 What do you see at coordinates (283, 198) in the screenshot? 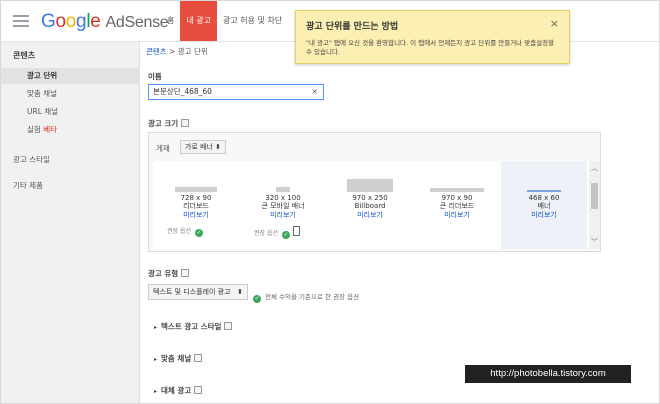
I see `size-dimension: 320 x 100` at bounding box center [283, 198].